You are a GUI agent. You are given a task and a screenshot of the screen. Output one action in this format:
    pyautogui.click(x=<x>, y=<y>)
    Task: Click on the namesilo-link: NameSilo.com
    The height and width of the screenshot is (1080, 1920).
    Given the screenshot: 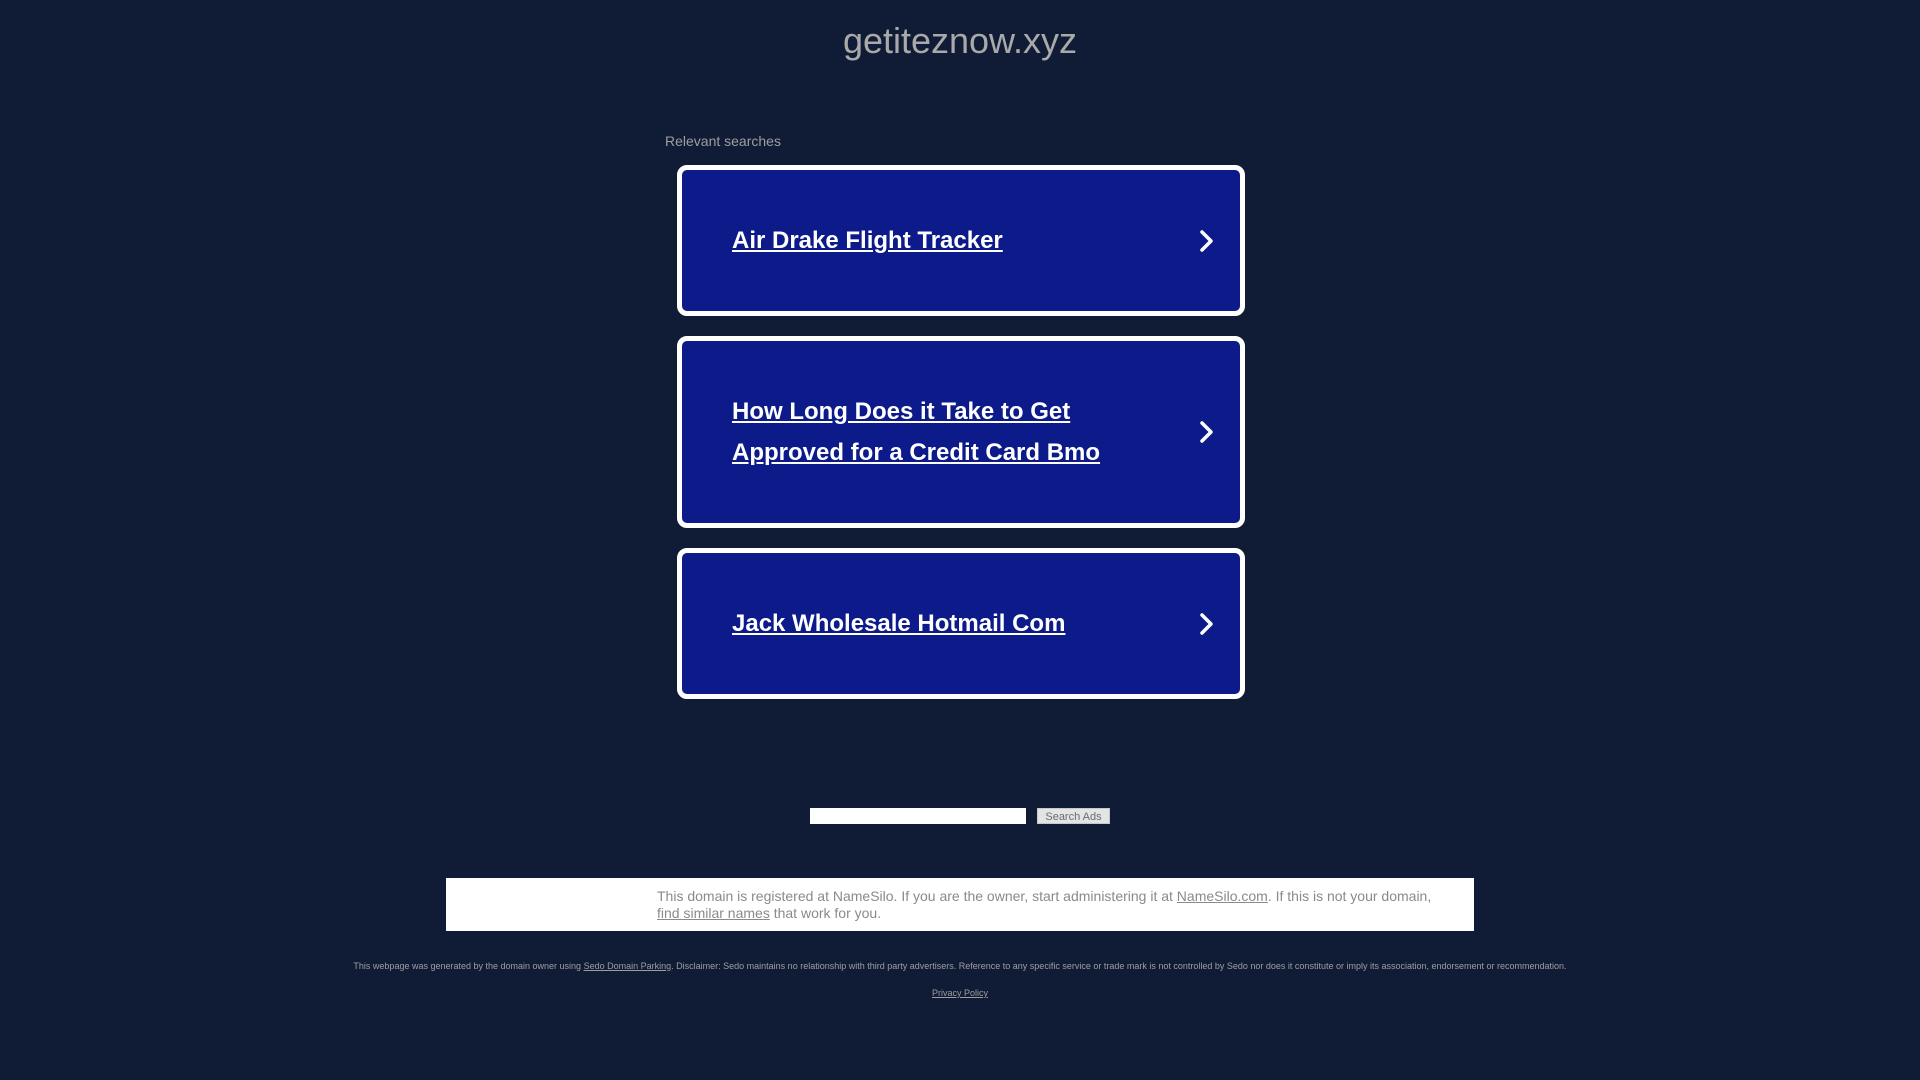 What is the action you would take?
    pyautogui.click(x=1222, y=896)
    